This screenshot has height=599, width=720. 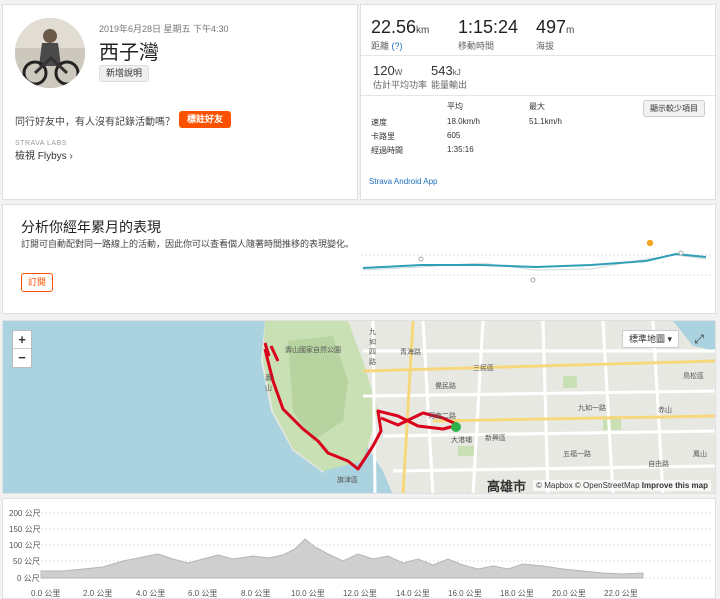 What do you see at coordinates (545, 46) in the screenshot?
I see `elevation-label: 海拔` at bounding box center [545, 46].